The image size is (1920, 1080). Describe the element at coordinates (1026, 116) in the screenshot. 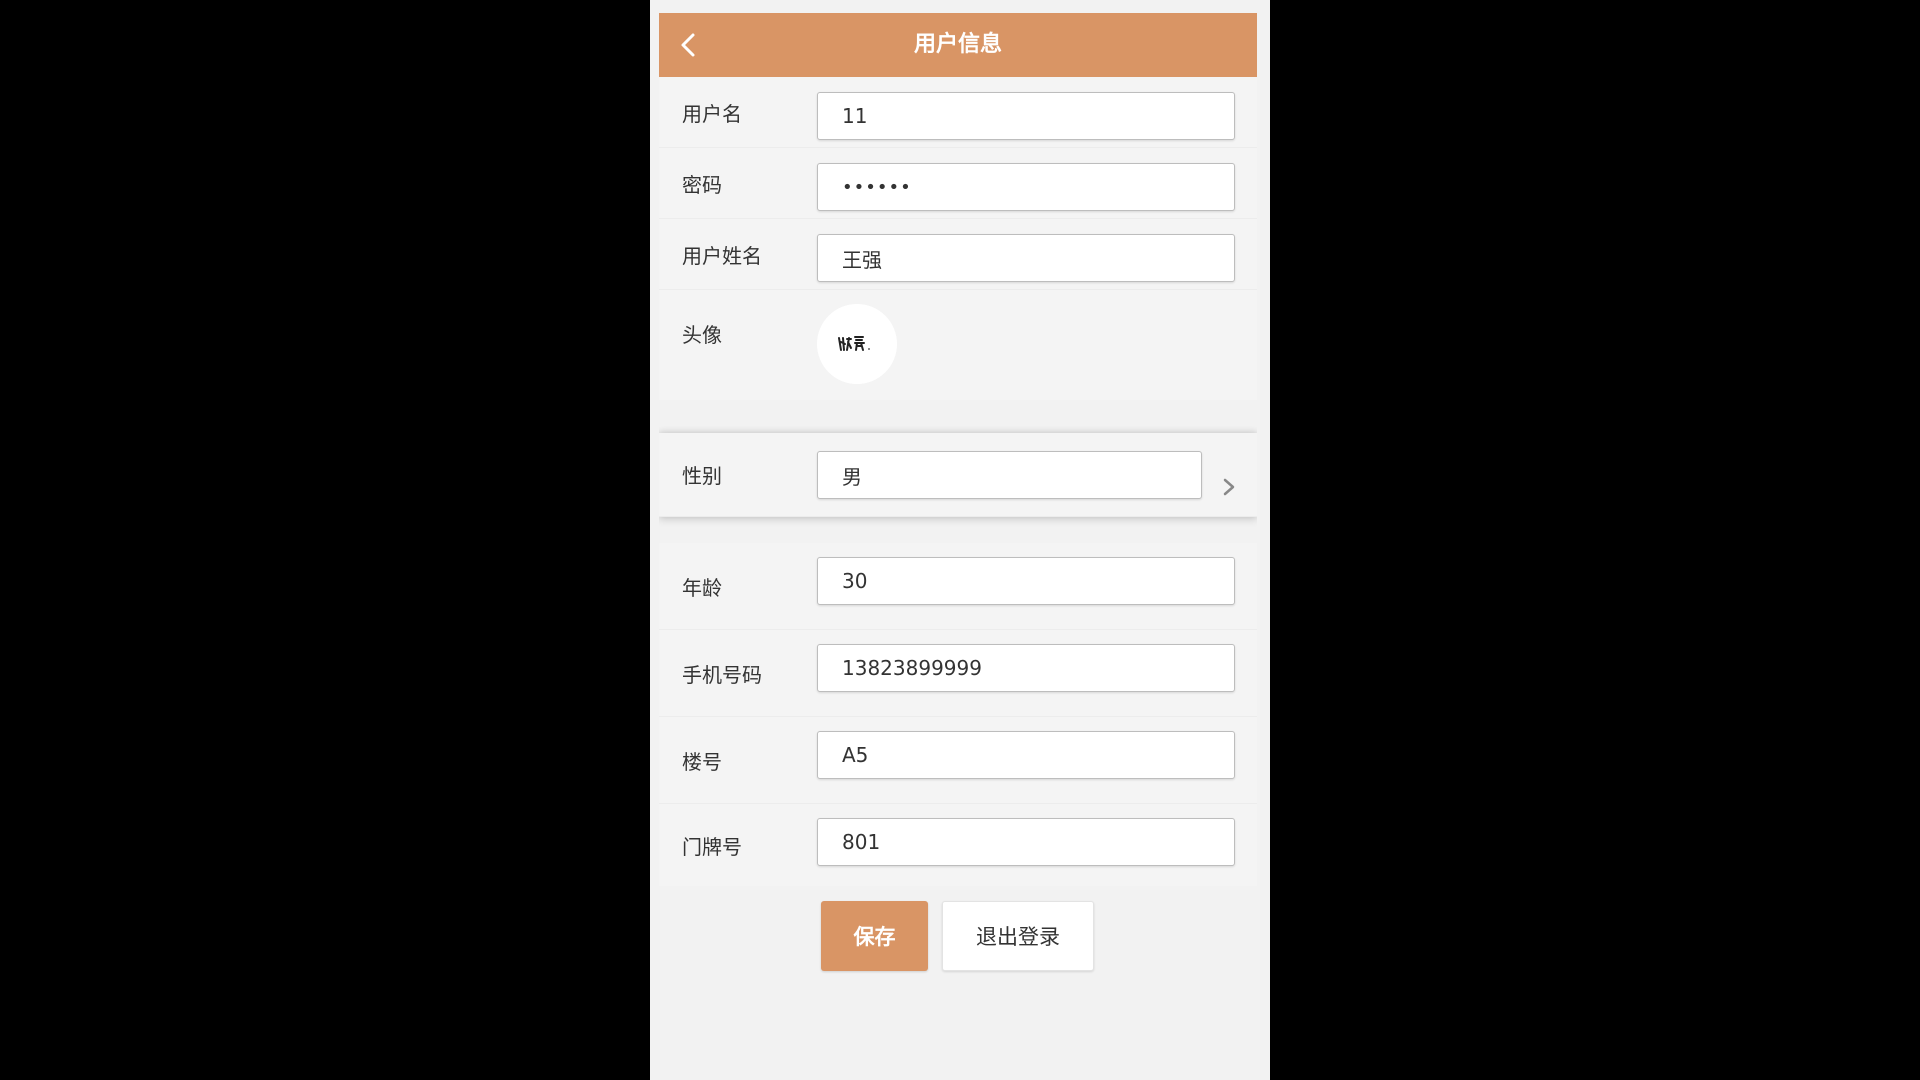

I see `username-input` at that location.